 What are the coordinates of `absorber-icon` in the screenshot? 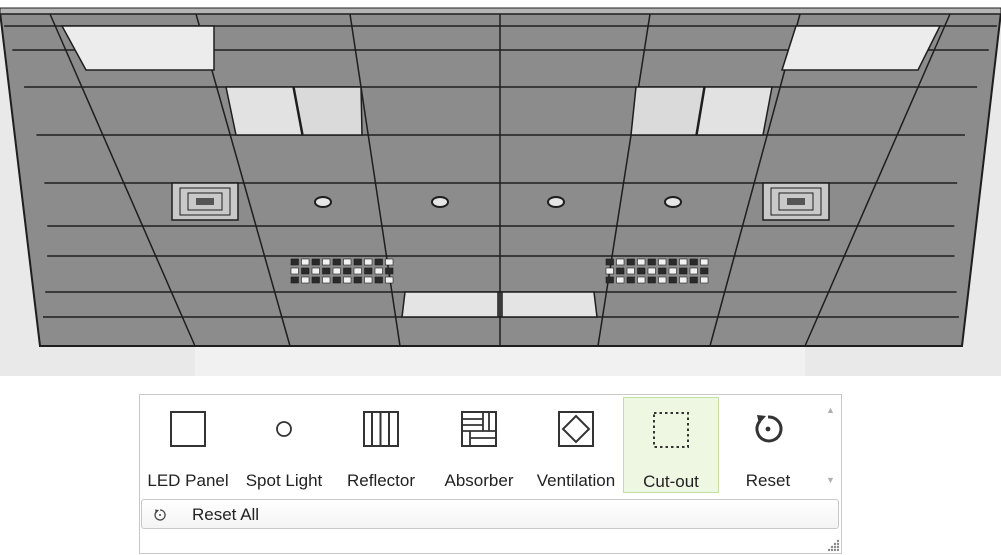 It's located at (479, 429).